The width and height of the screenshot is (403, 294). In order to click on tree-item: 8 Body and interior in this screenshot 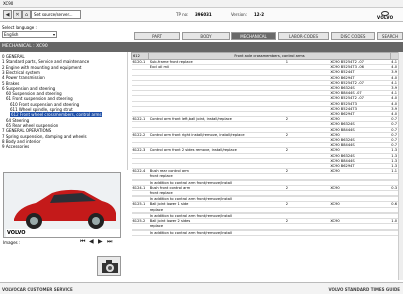, I will do `click(21, 141)`.